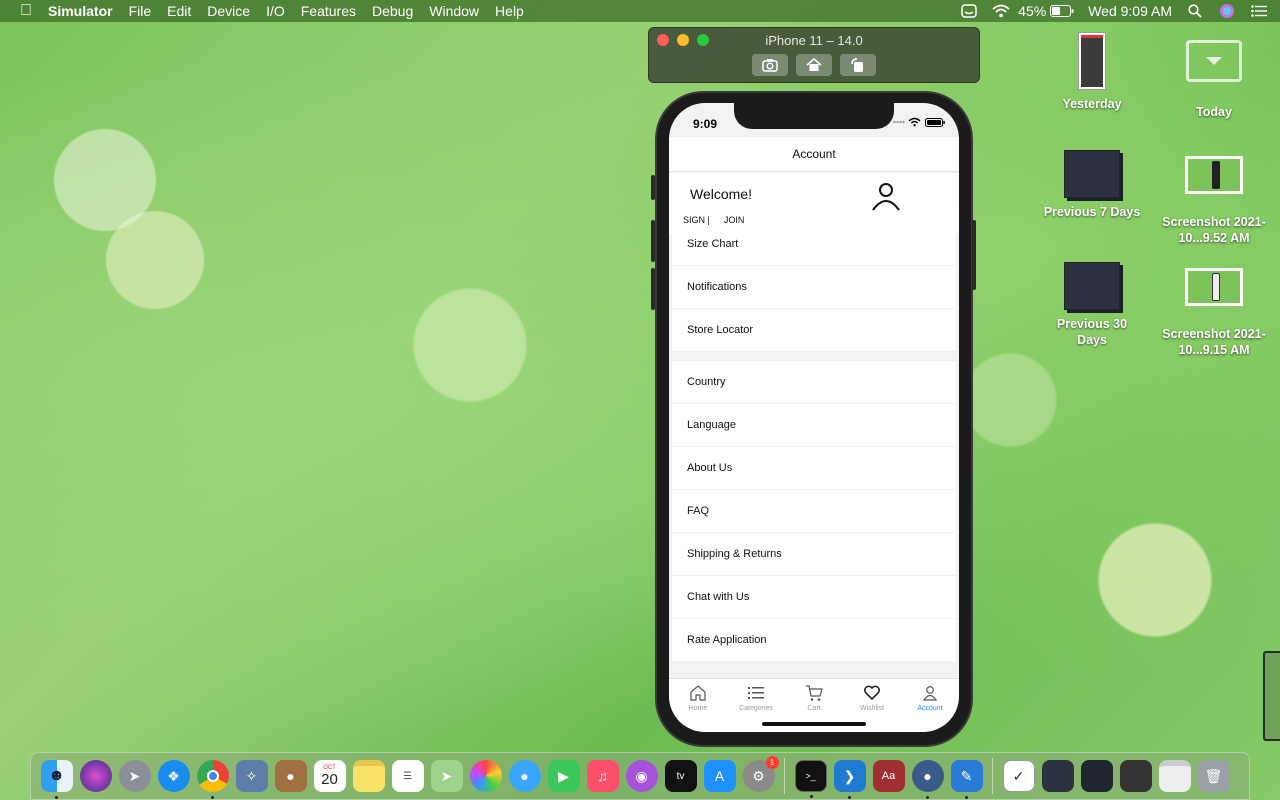 The image size is (1280, 800). I want to click on menu-window: Window, so click(454, 11).